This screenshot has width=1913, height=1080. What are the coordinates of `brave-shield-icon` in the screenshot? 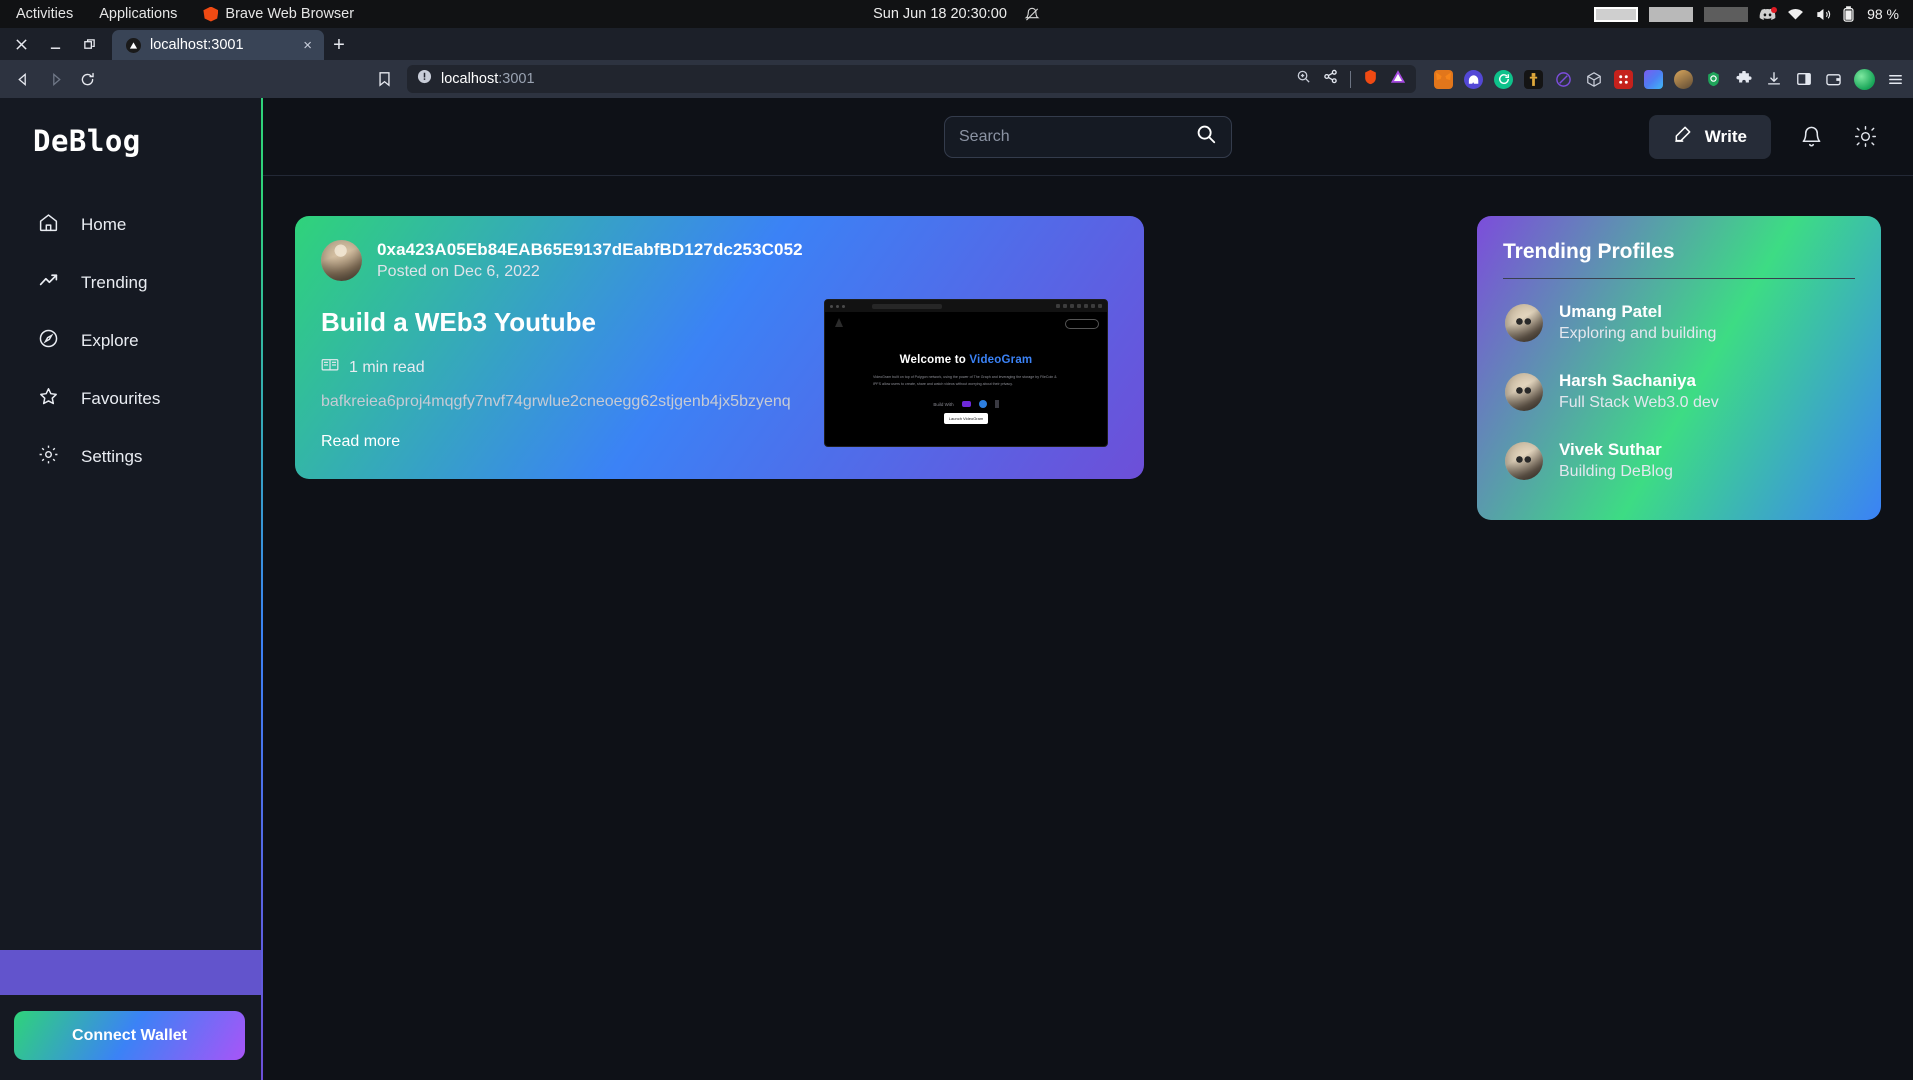 It's located at (1370, 79).